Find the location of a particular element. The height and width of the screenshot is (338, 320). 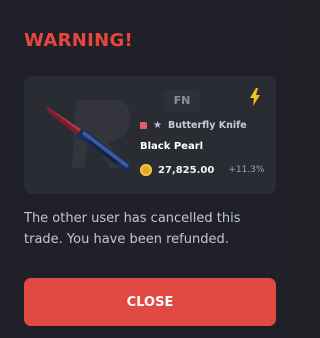

star-icon: ★ is located at coordinates (157, 125).